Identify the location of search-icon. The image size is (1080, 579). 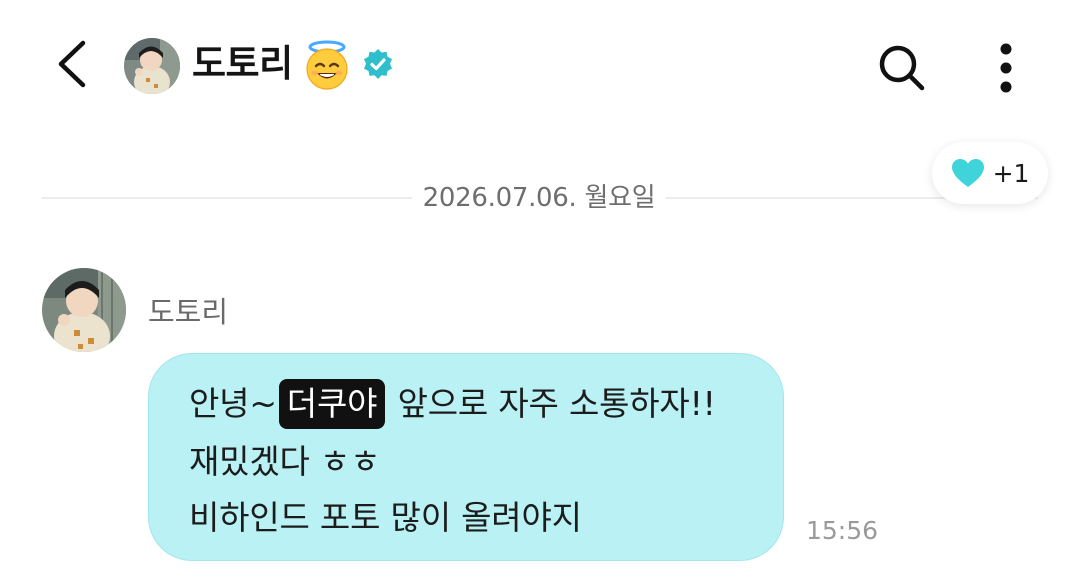
(902, 68).